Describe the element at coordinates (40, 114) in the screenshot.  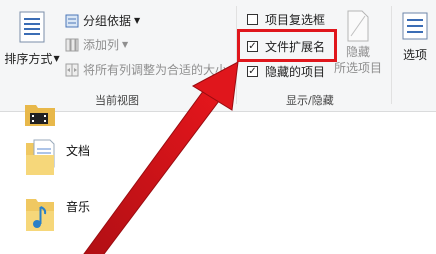
I see `video-folder-icon` at that location.